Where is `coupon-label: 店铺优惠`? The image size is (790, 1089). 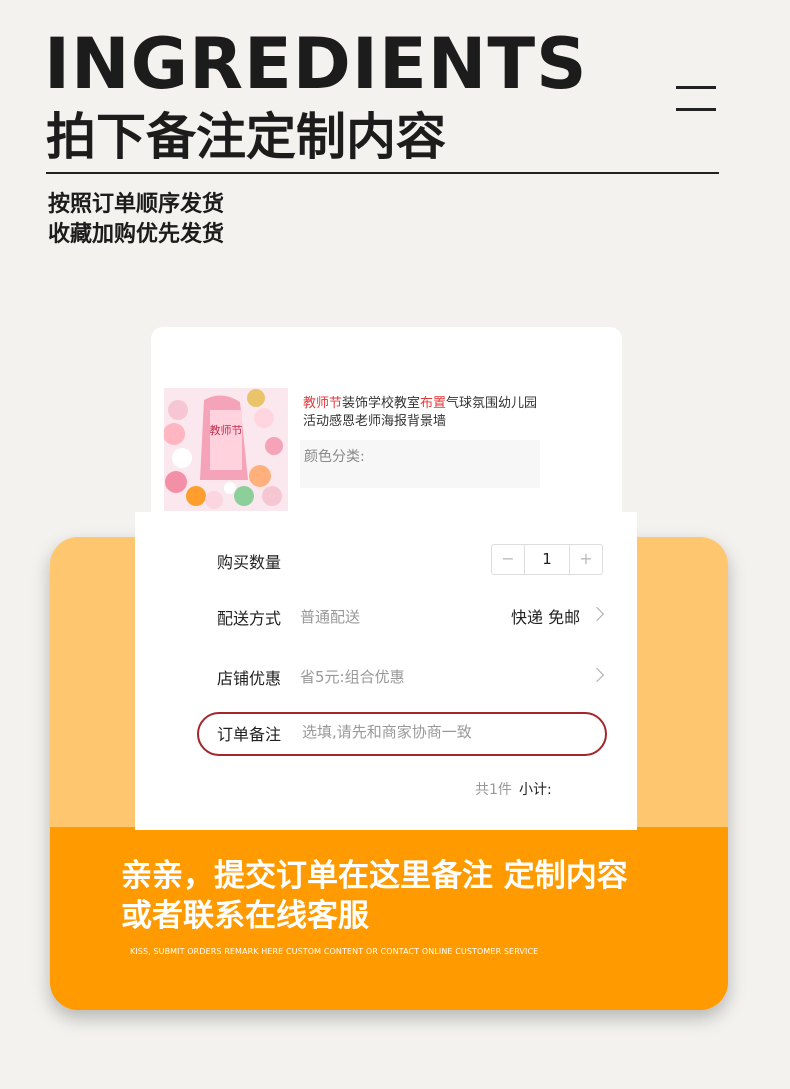 coupon-label: 店铺优惠 is located at coordinates (249, 678).